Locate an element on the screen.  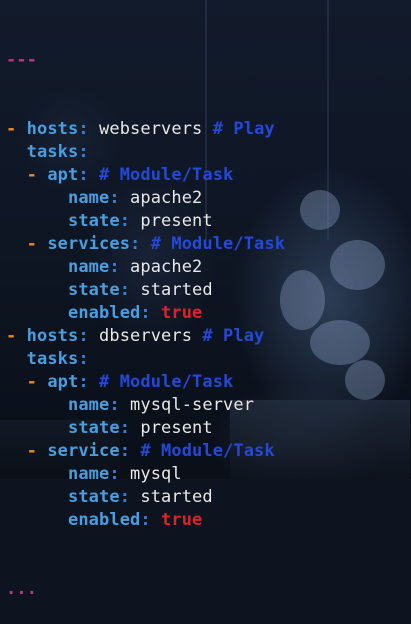
yaml-line: - services: # Module/Task is located at coordinates (145, 244).